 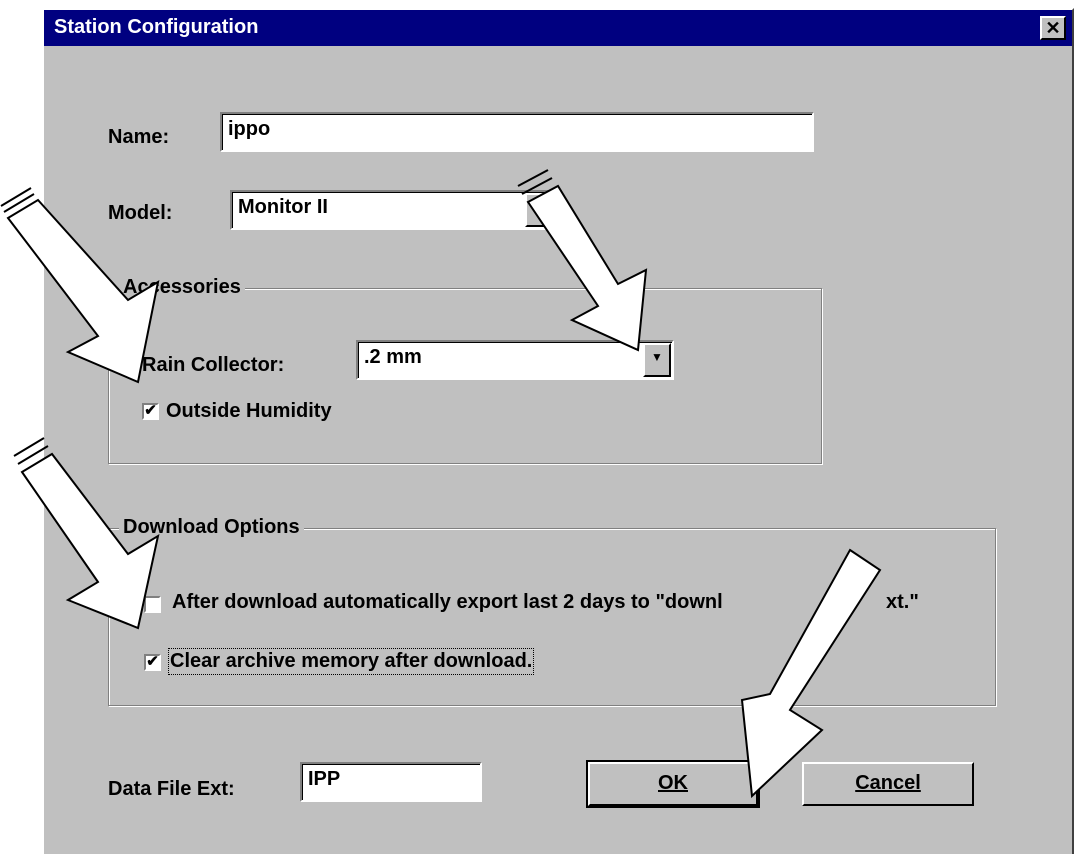 What do you see at coordinates (283, 207) in the screenshot?
I see `model-value: Monitor II` at bounding box center [283, 207].